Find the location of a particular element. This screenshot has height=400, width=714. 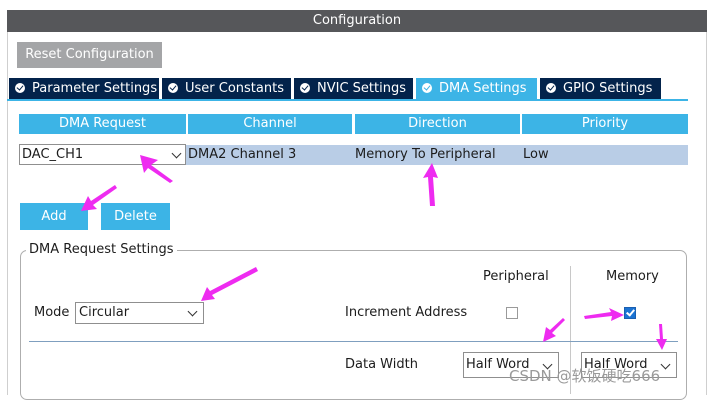

memory-increment-checkbox is located at coordinates (630, 313).